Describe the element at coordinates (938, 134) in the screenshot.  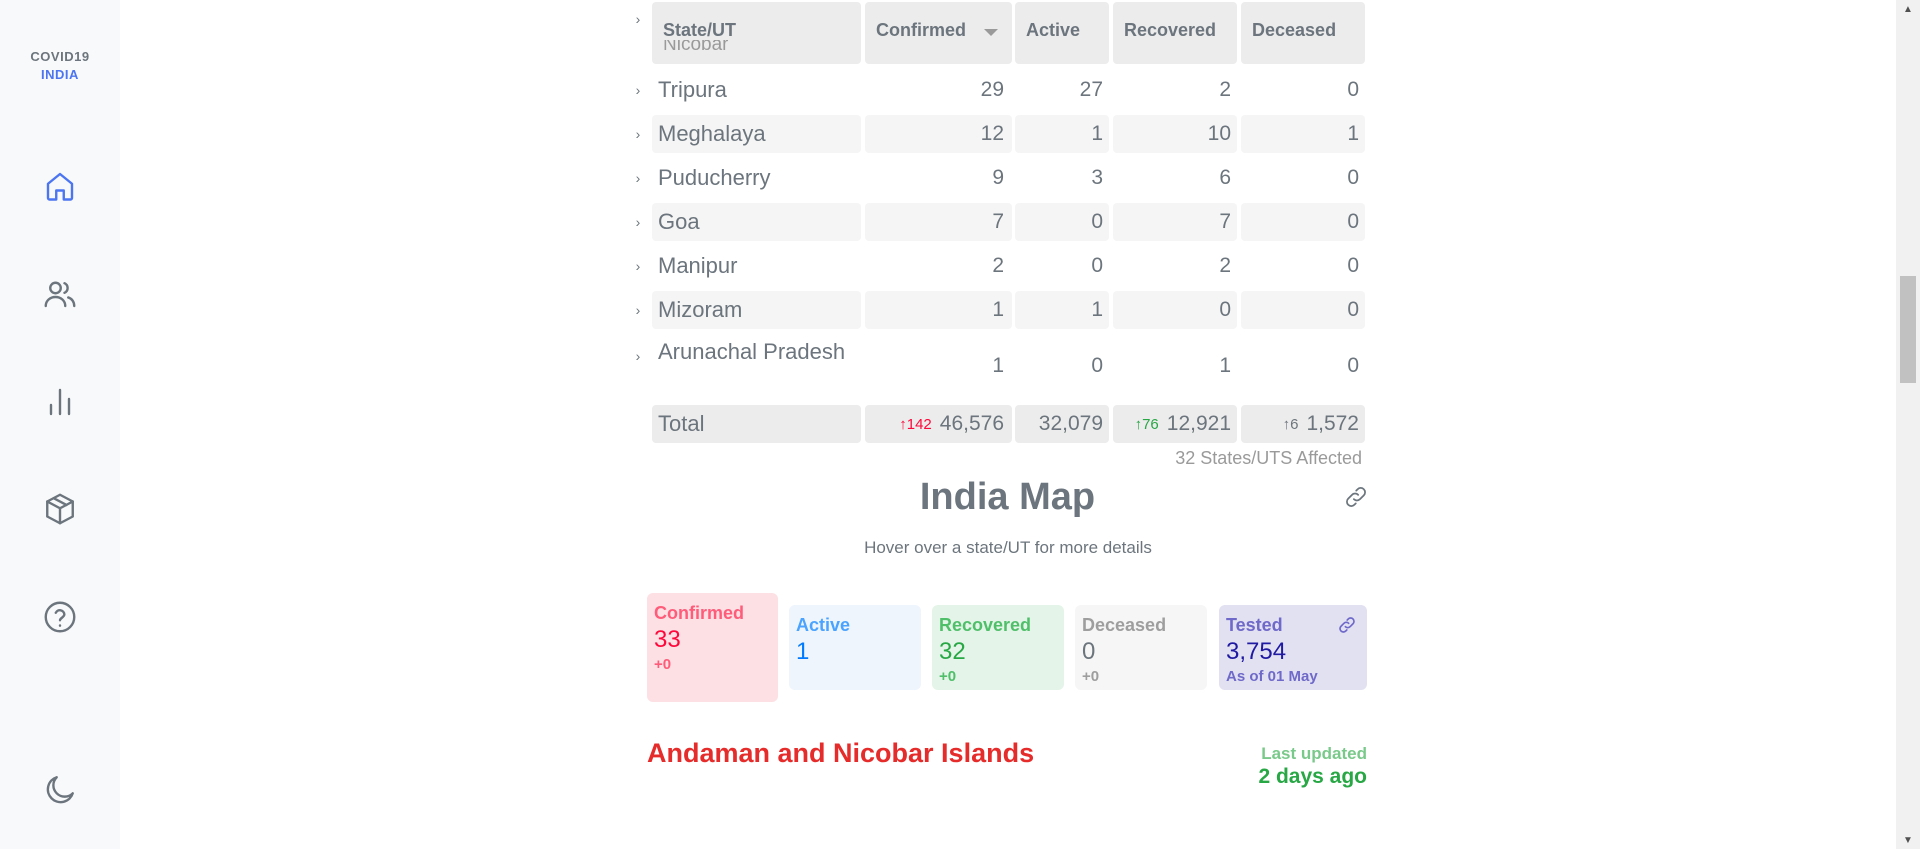
I see `confirmed-value: 12` at that location.